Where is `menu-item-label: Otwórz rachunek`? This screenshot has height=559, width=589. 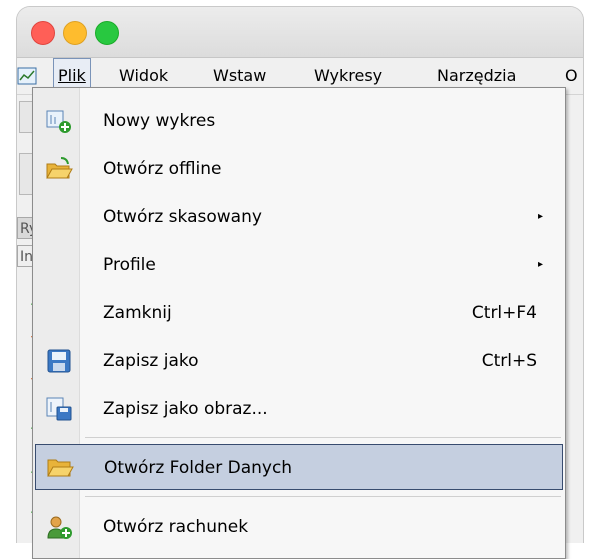
menu-item-label: Otwórz rachunek is located at coordinates (176, 527).